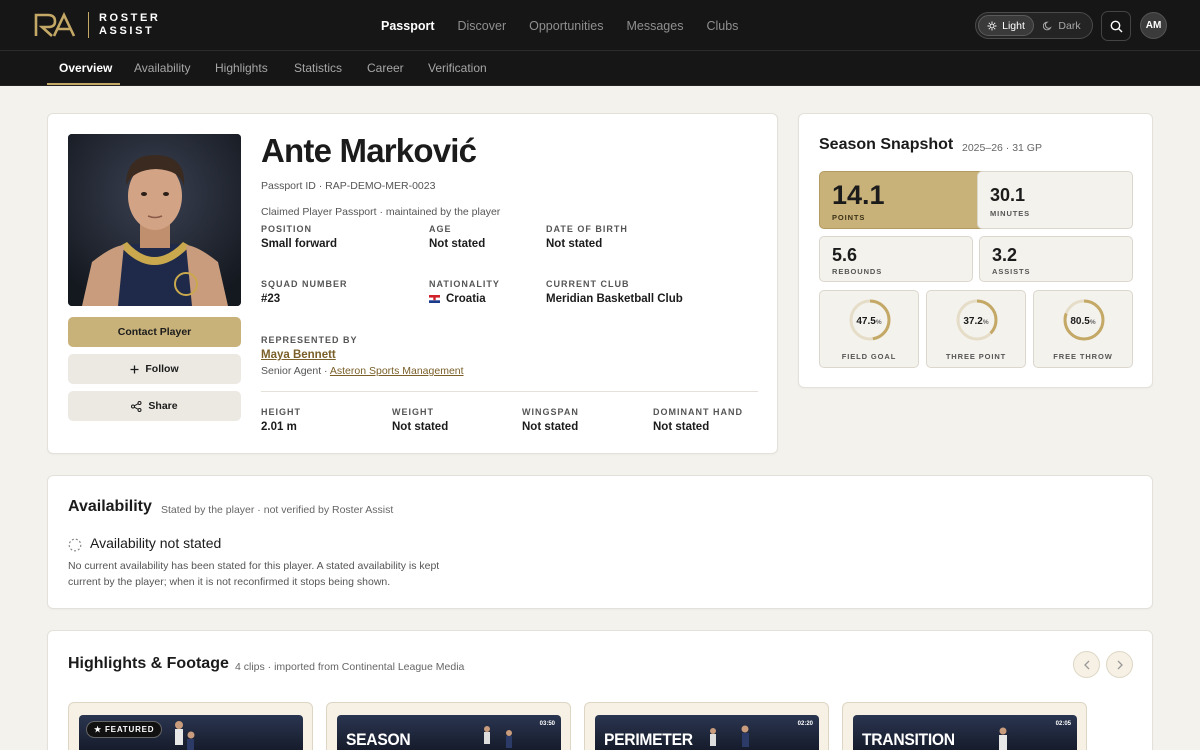 The width and height of the screenshot is (1200, 750). What do you see at coordinates (1005, 255) in the screenshot?
I see `assists-value: 3.2` at bounding box center [1005, 255].